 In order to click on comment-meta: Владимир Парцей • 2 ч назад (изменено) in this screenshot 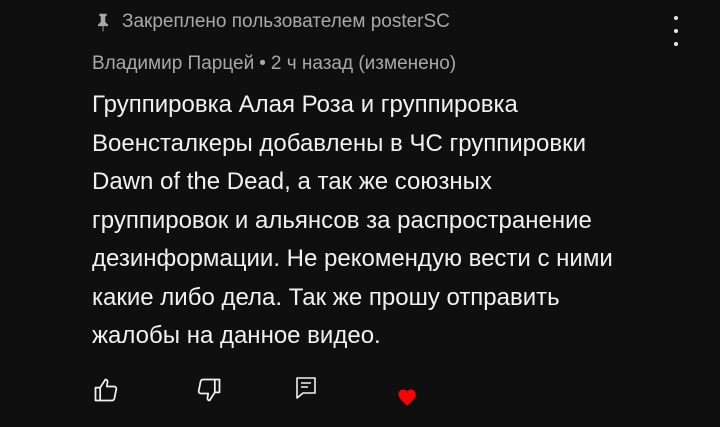, I will do `click(274, 64)`.